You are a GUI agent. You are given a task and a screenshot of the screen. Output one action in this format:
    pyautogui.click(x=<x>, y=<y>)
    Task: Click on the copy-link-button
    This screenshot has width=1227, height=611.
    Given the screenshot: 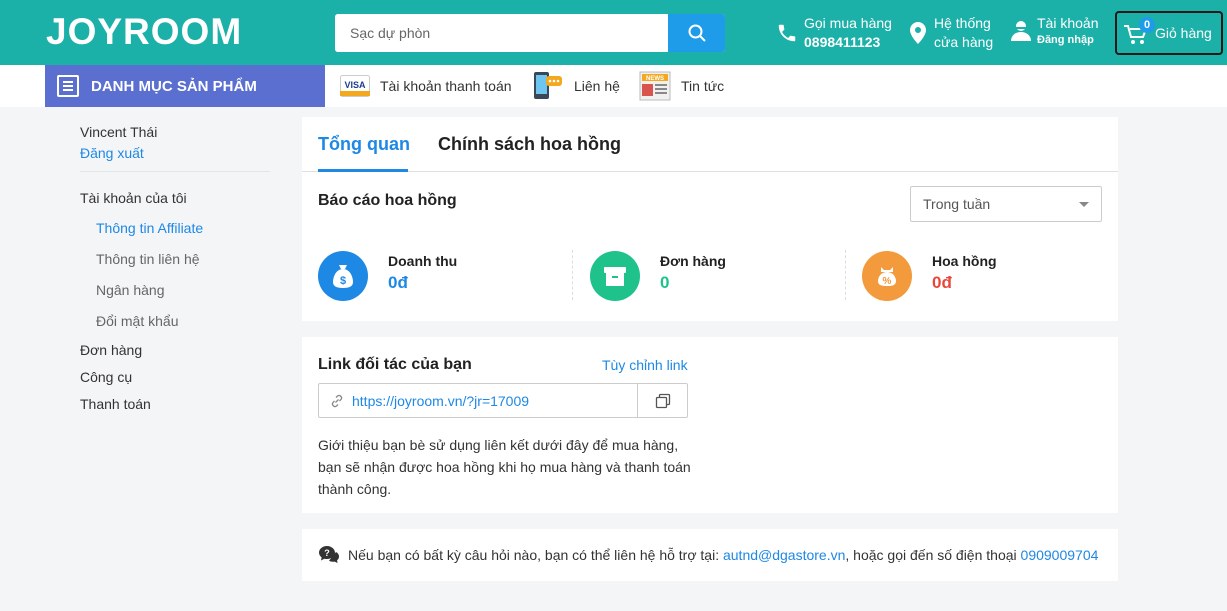 What is the action you would take?
    pyautogui.click(x=662, y=400)
    